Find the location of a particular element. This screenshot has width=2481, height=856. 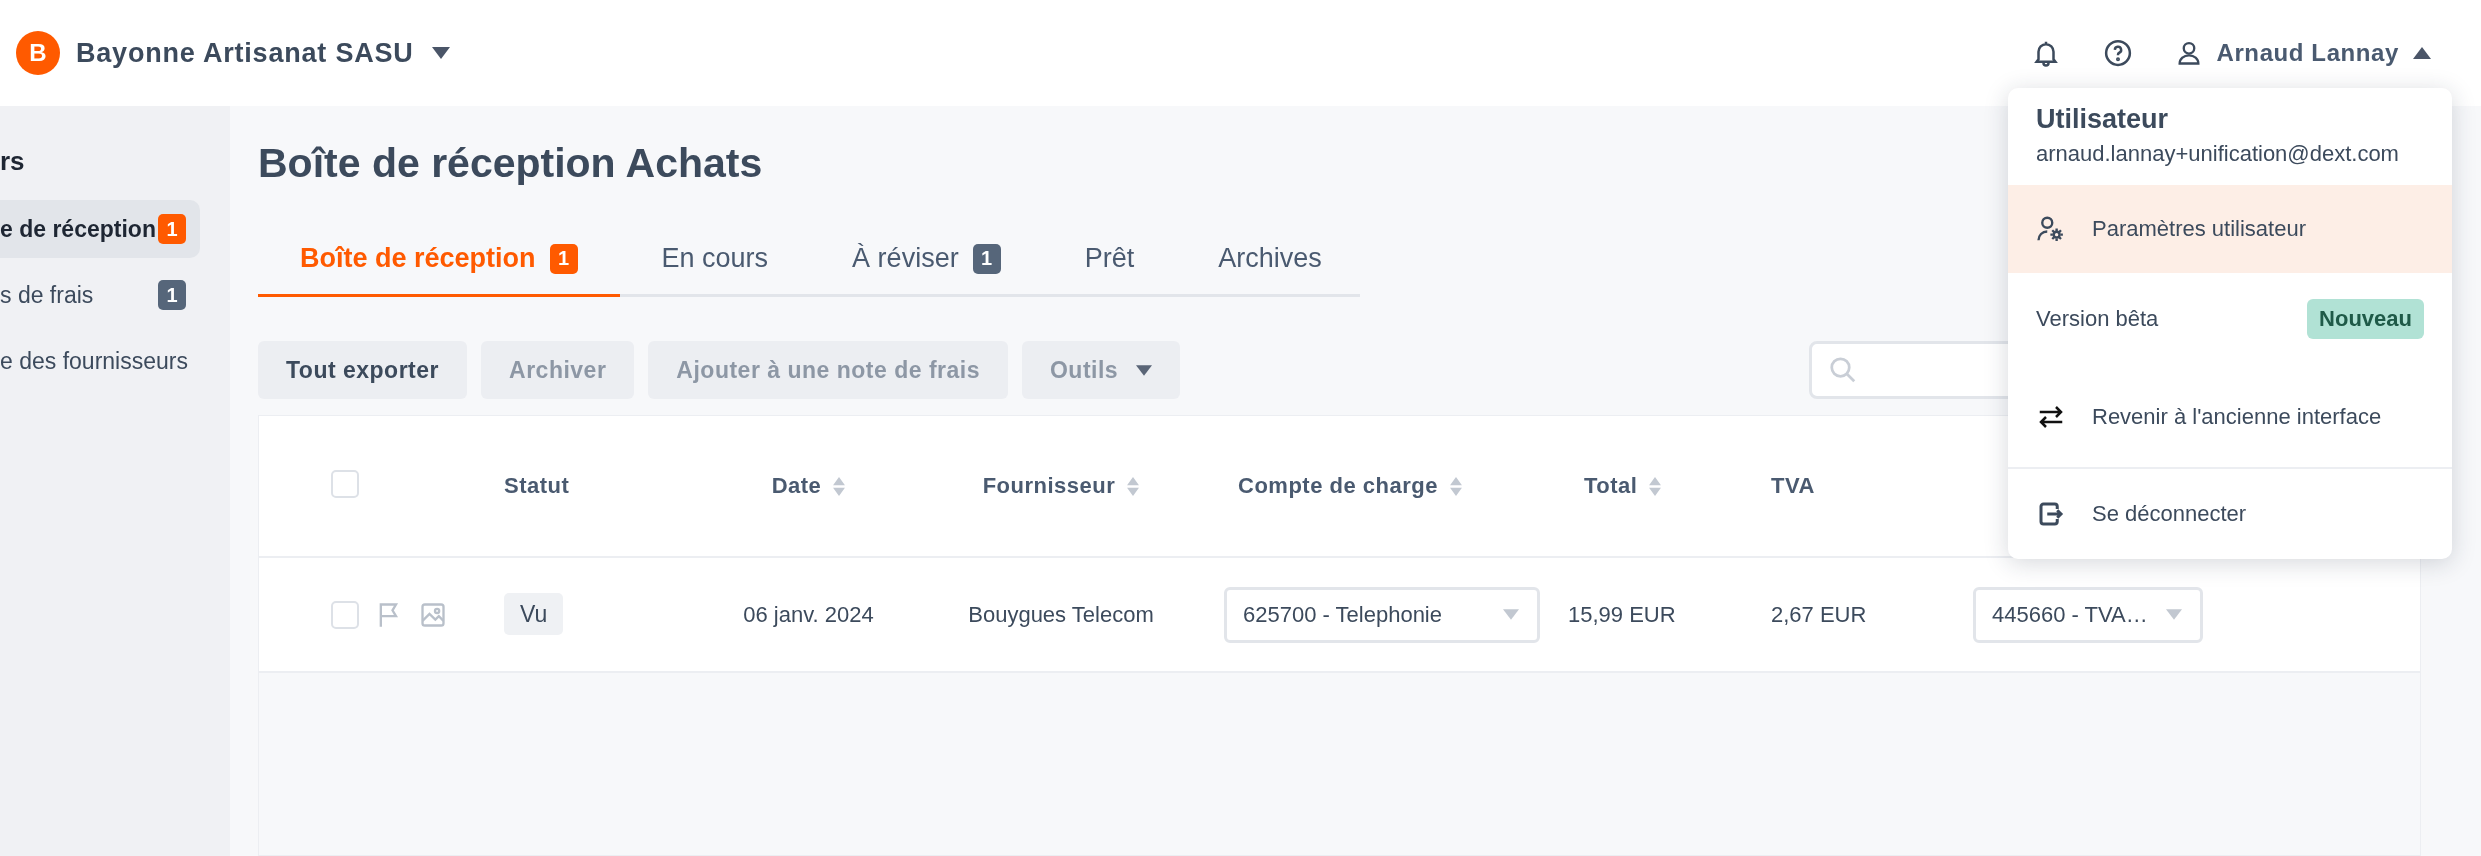

select-all-checkbox is located at coordinates (345, 484).